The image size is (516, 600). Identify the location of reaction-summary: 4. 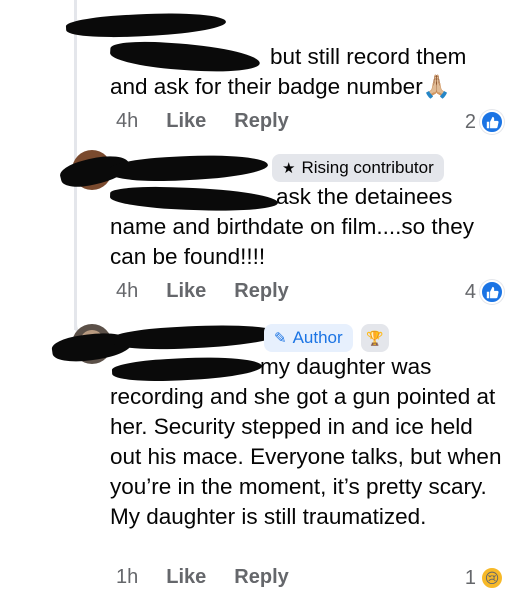
(484, 292).